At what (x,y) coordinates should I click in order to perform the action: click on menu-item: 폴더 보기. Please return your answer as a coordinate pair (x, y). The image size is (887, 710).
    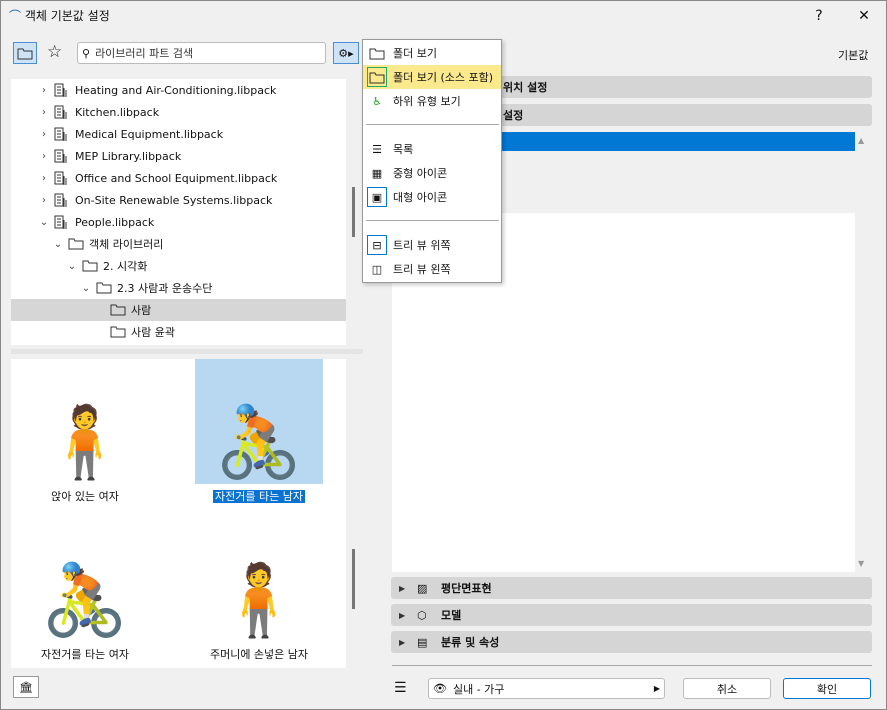
    Looking at the image, I should click on (432, 53).